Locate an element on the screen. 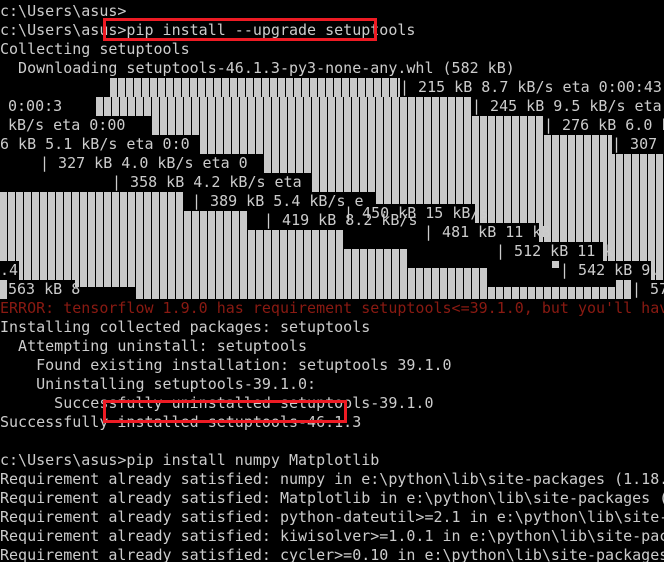 The image size is (664, 562). output-line: | 512 kB 11 k is located at coordinates (555, 251).